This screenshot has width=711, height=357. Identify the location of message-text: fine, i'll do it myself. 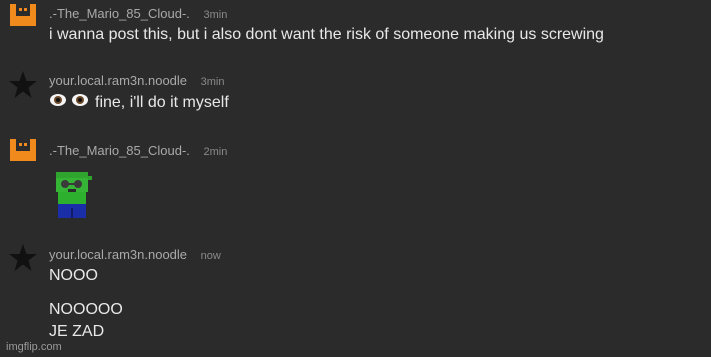
(139, 103).